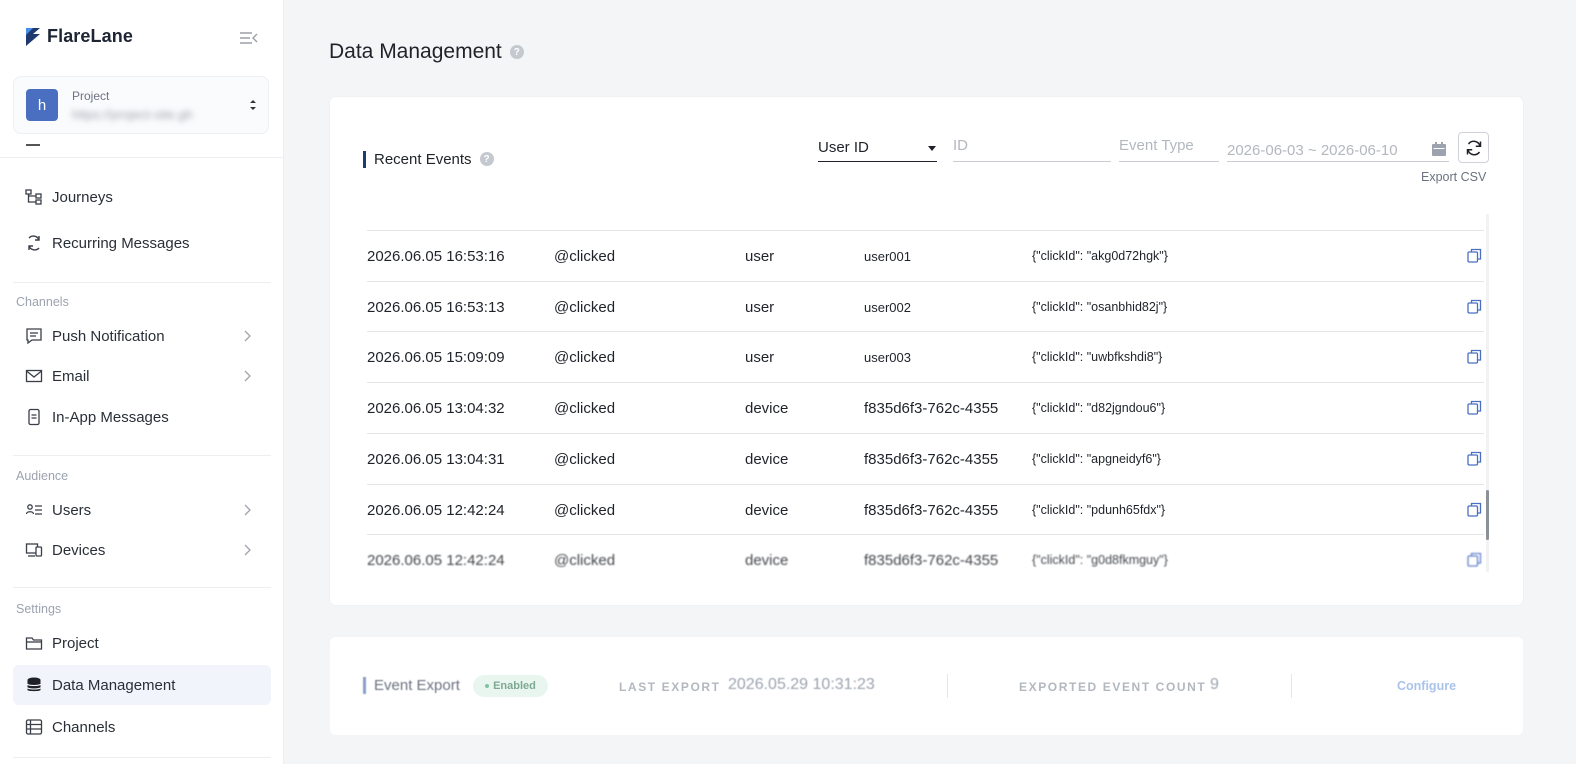  Describe the element at coordinates (141, 105) in the screenshot. I see `project-switcher: h Project https://project-site.gh` at that location.